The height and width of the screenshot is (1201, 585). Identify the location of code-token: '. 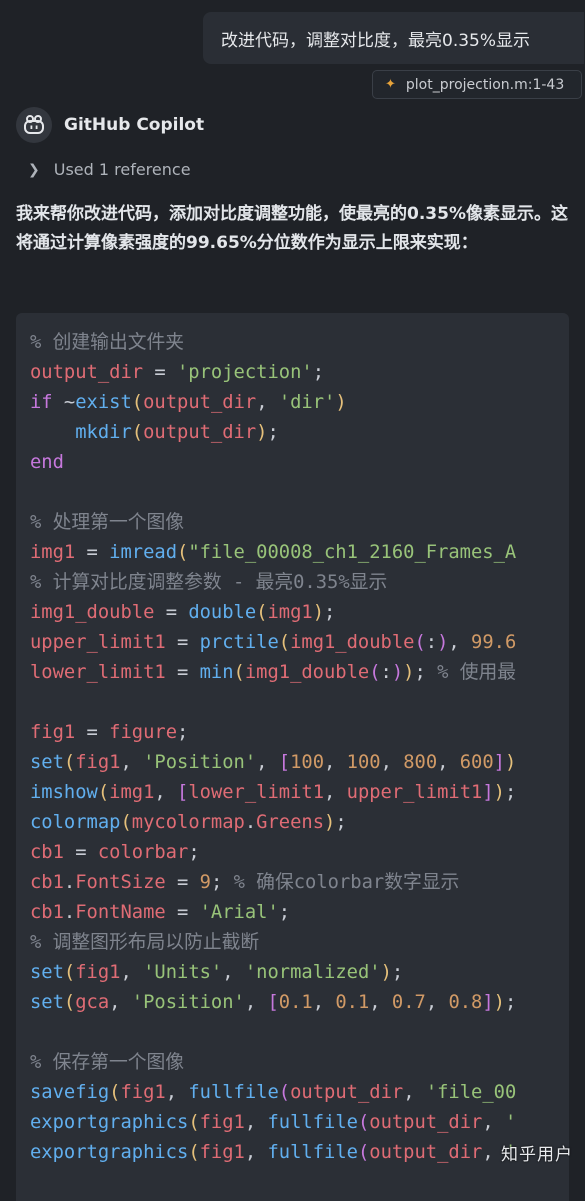
(510, 1122).